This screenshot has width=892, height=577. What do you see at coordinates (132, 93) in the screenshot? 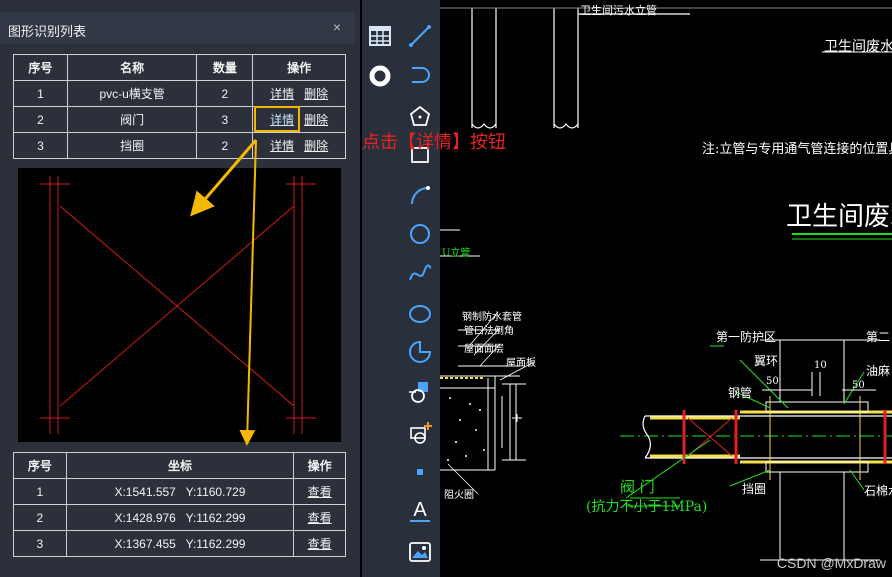
I see `row-name: pvc-u横支管` at bounding box center [132, 93].